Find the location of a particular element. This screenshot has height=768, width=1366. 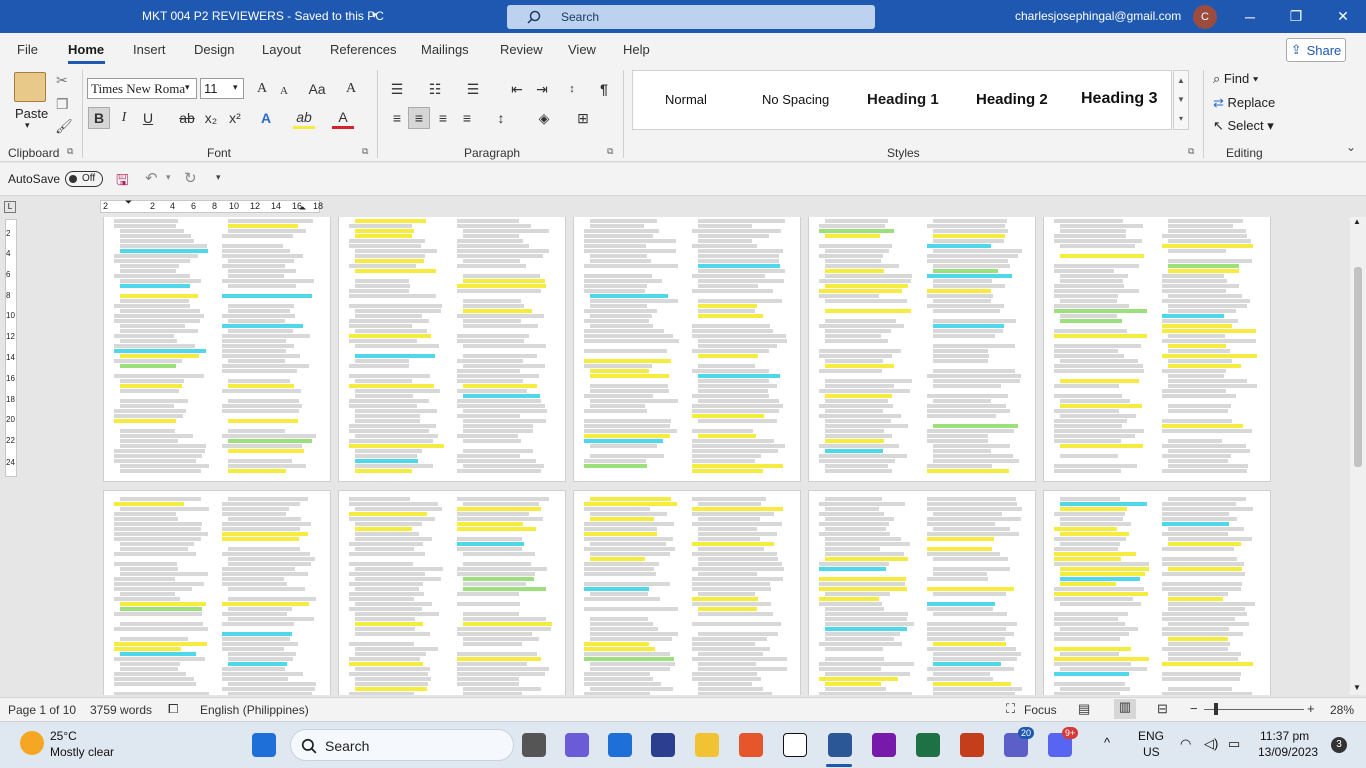

start-icon is located at coordinates (264, 745).